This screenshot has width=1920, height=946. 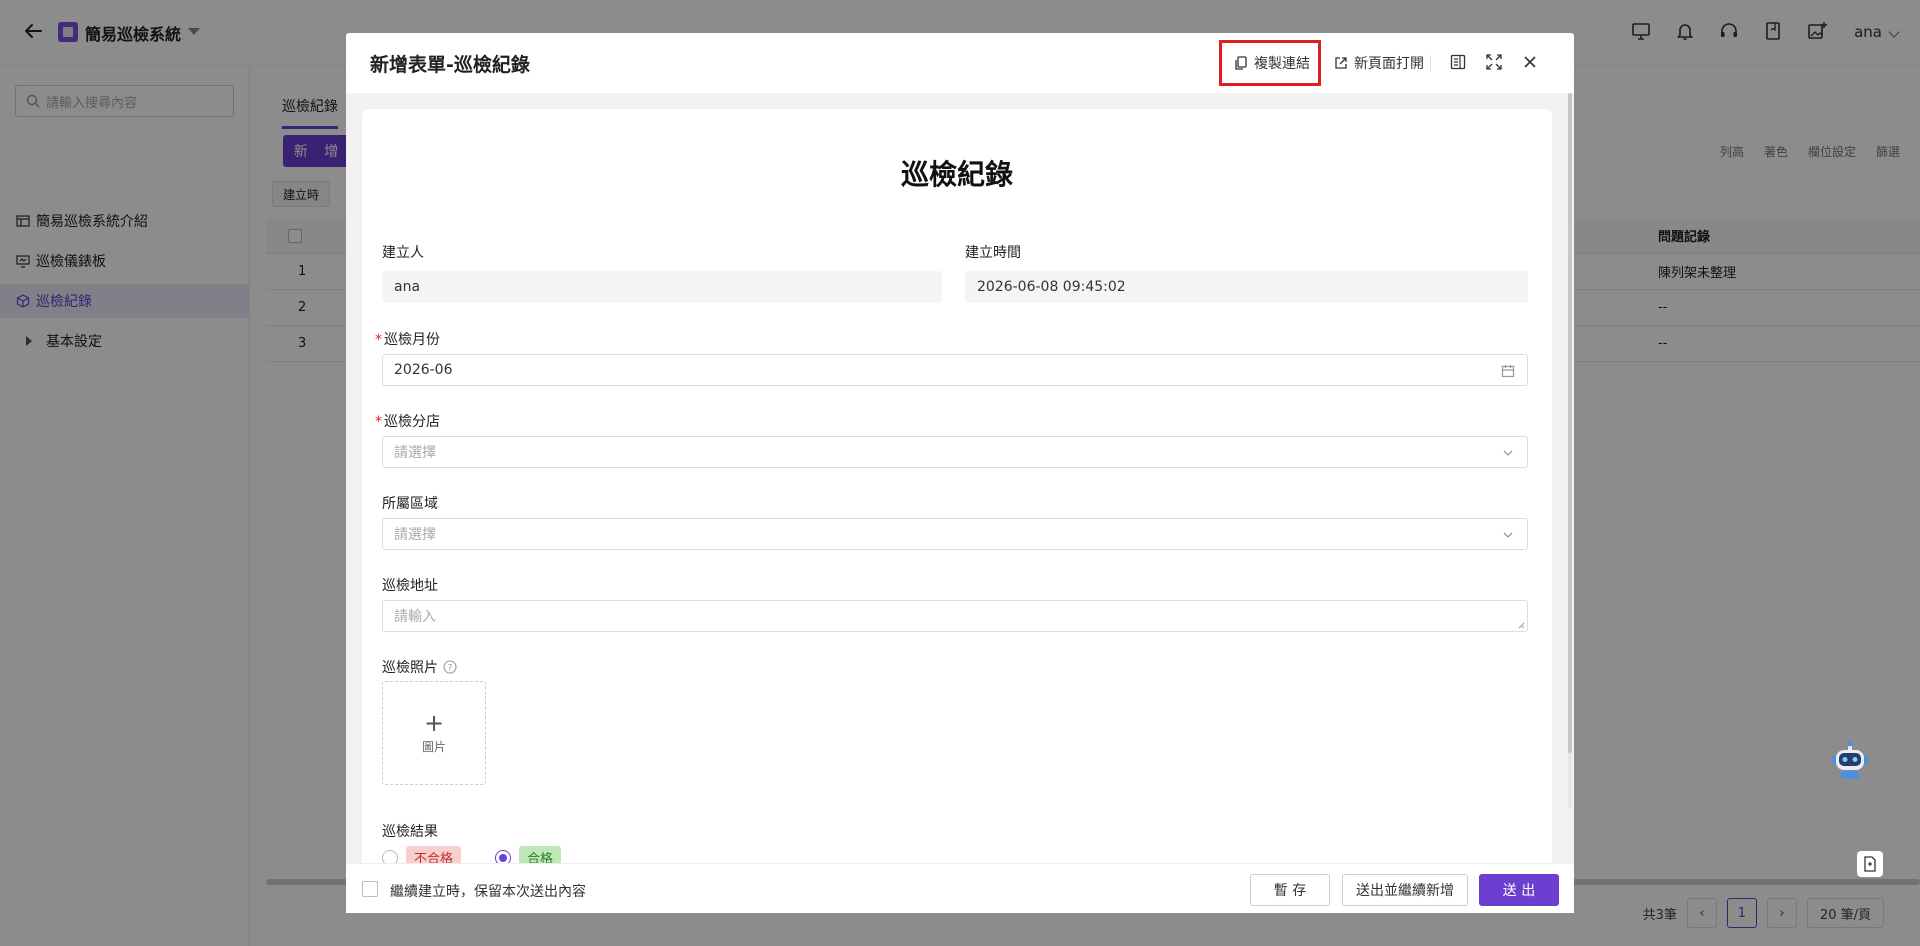 What do you see at coordinates (370, 889) in the screenshot?
I see `keep-content-checkbox` at bounding box center [370, 889].